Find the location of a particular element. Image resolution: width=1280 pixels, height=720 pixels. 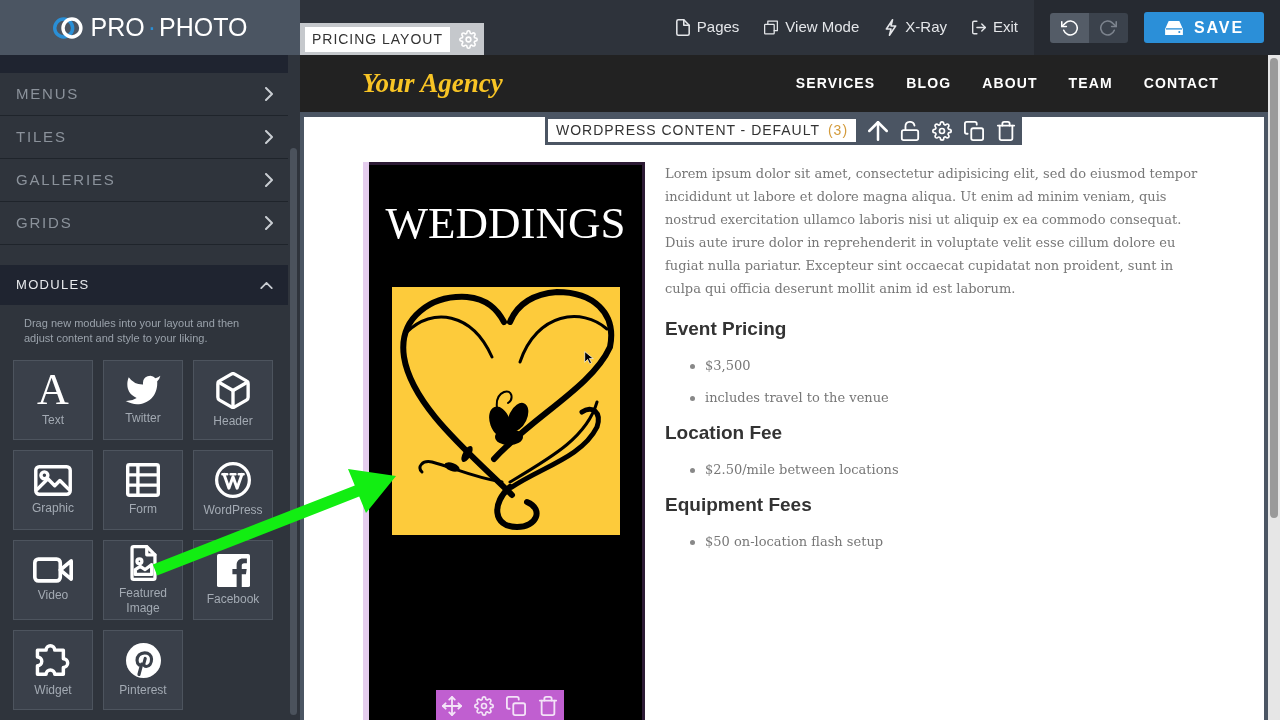

list-item-text: includes travel to the venue is located at coordinates (797, 398).